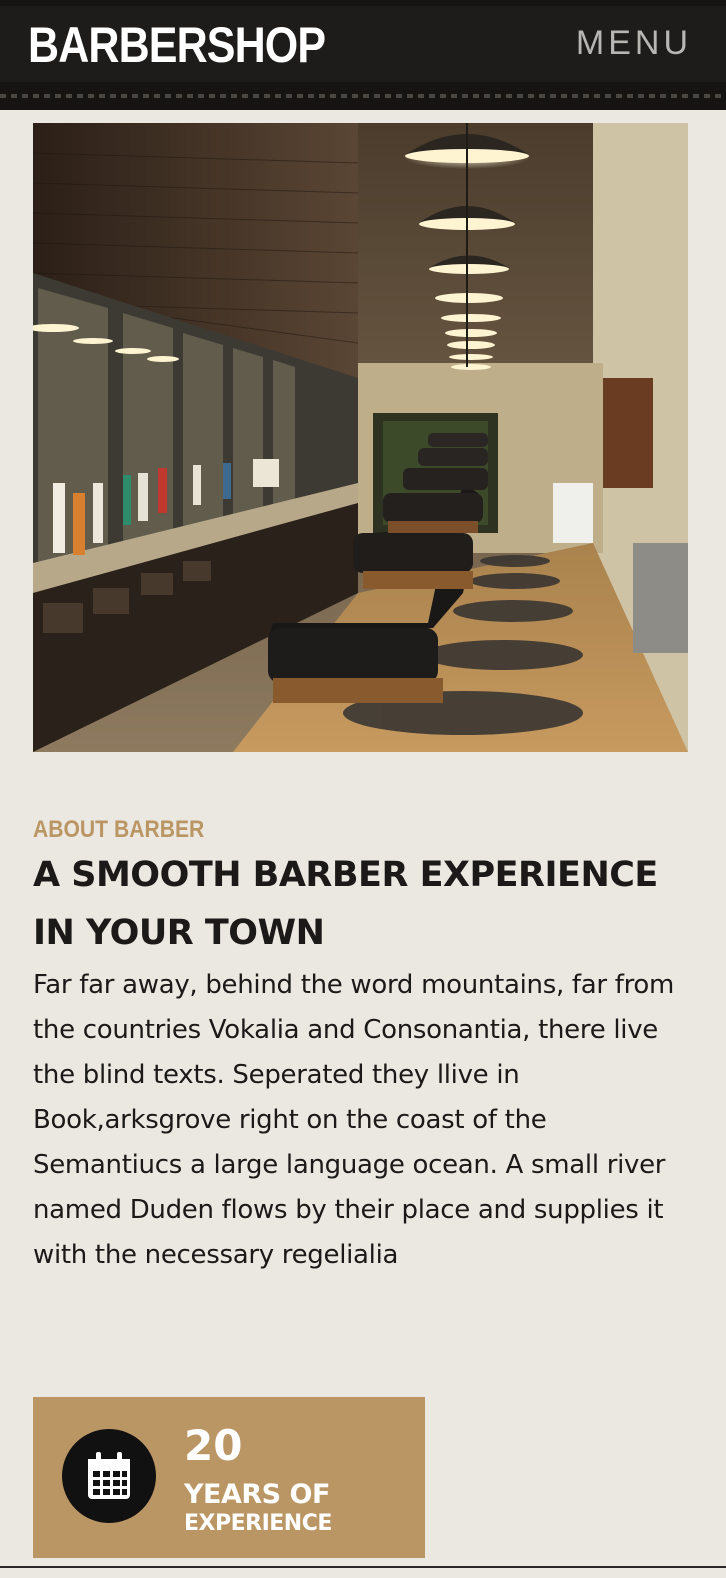 The width and height of the screenshot is (726, 1578). I want to click on calendar-icon, so click(109, 1475).